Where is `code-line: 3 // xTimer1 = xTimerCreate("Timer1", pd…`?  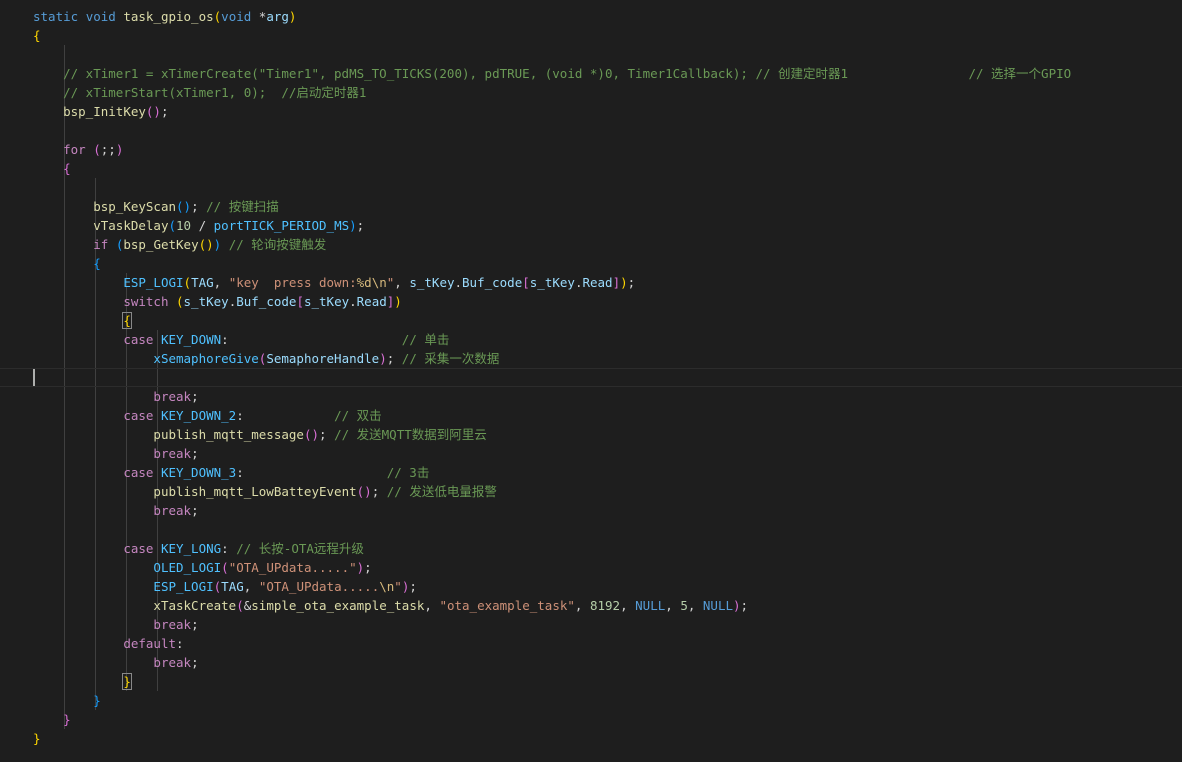 code-line: 3 // xTimer1 = xTimerCreate("Timer1", pd… is located at coordinates (591, 73).